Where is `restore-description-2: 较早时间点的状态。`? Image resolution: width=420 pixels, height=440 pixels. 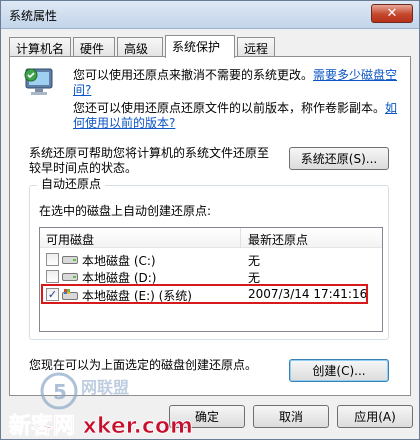
restore-description-2: 较早时间点的状态。 is located at coordinates (83, 168).